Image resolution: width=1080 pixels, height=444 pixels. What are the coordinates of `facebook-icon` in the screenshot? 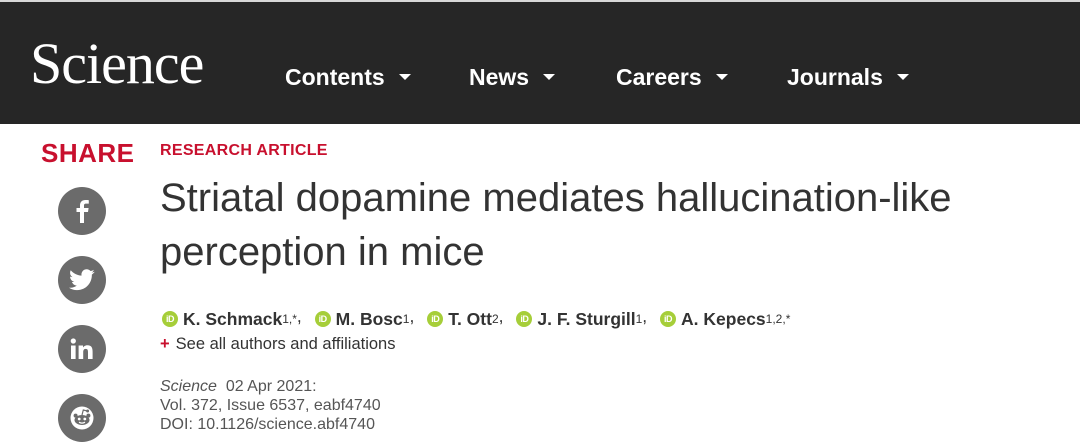 It's located at (82, 211).